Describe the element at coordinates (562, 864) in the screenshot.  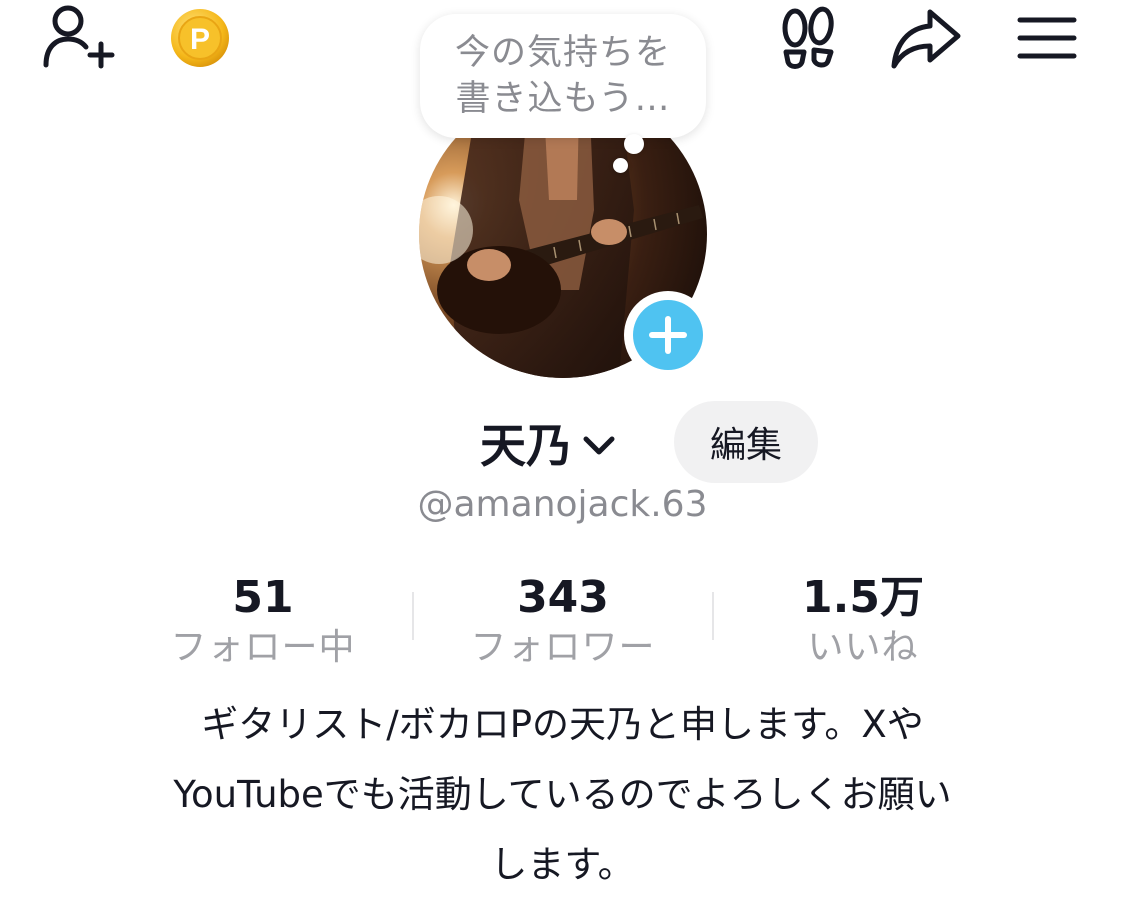
I see `bio-line: します。` at that location.